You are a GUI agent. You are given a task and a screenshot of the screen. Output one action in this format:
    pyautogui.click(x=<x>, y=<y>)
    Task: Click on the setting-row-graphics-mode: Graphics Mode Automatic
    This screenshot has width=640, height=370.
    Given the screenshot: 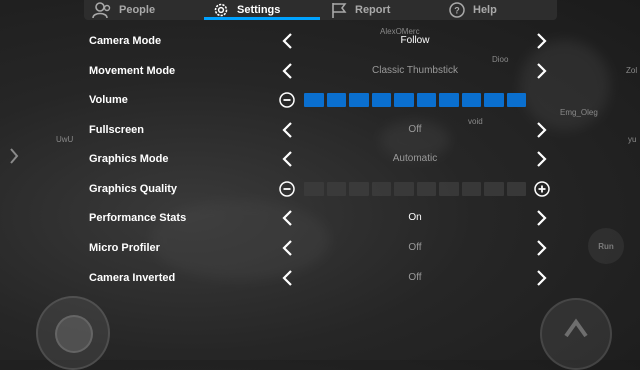 What is the action you would take?
    pyautogui.click(x=320, y=159)
    